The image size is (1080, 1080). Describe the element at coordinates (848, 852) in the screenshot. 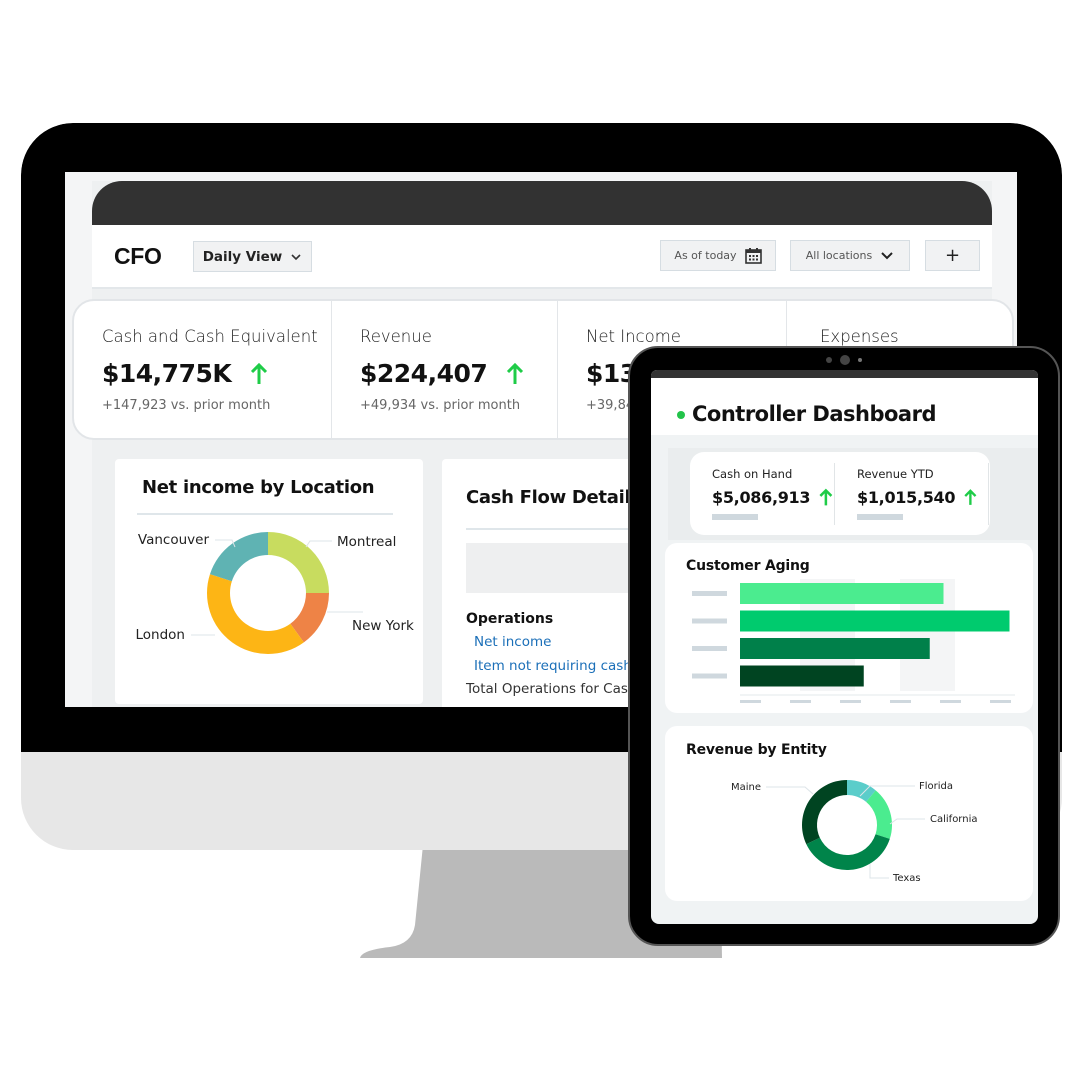

I see `donut-slice-texas` at that location.